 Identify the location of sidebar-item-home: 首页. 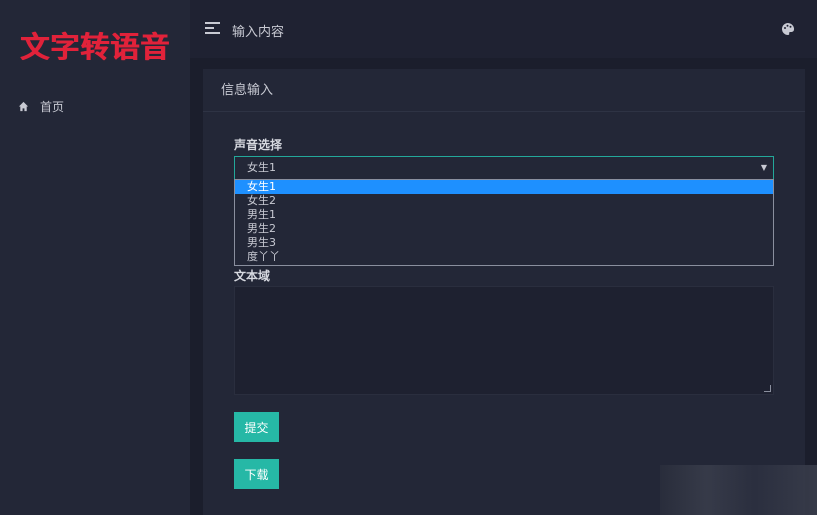
(41, 106).